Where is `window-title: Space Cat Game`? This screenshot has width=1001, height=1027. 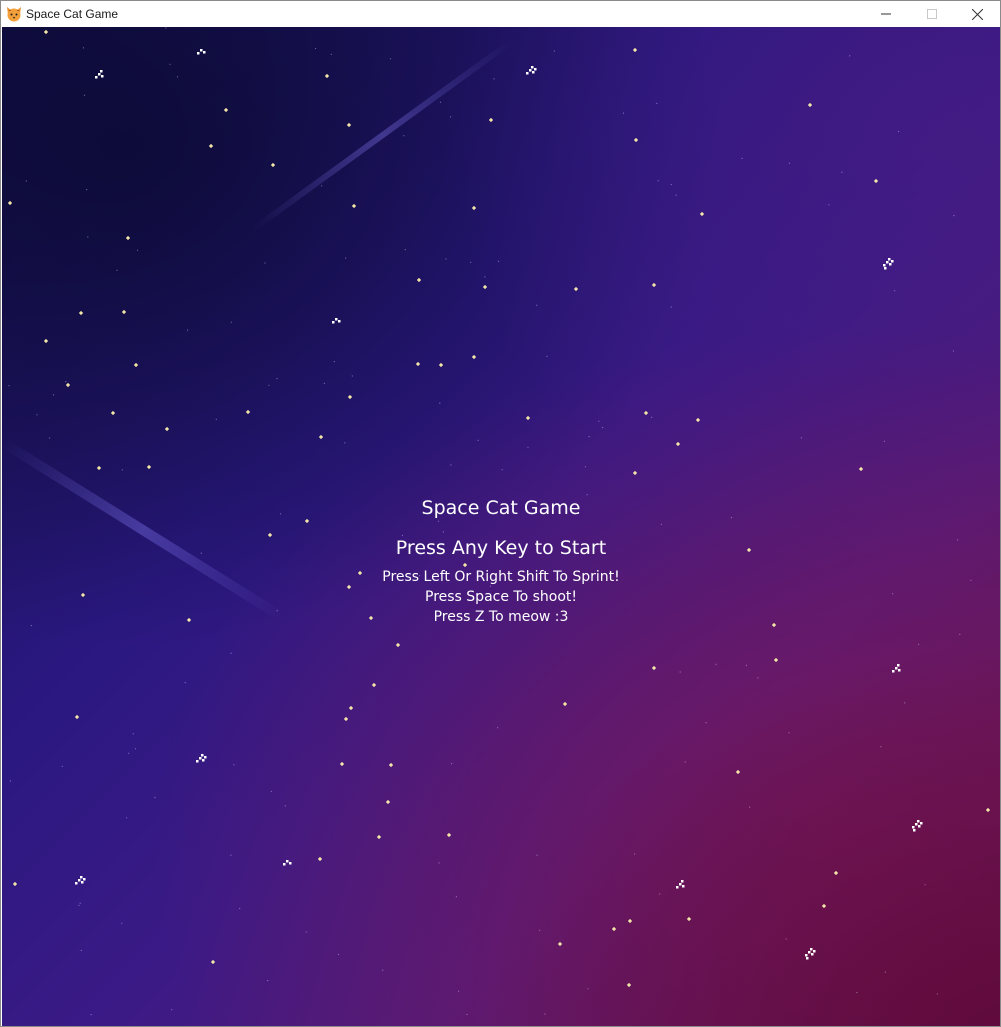
window-title: Space Cat Game is located at coordinates (72, 14).